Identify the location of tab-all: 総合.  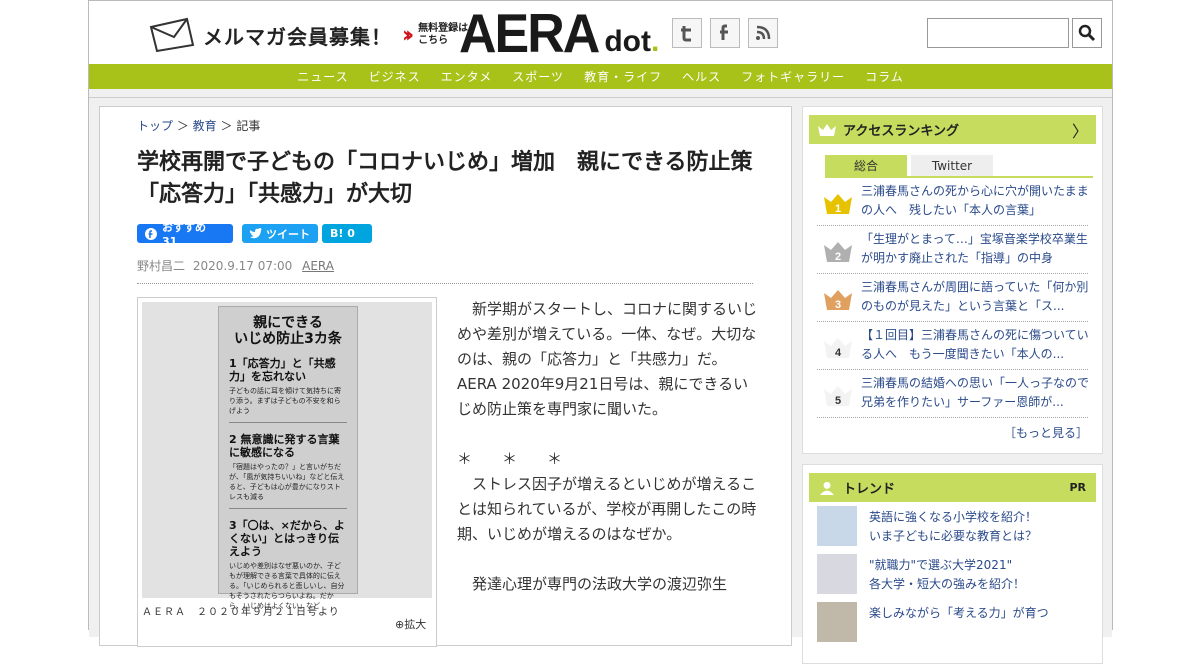
(866, 165).